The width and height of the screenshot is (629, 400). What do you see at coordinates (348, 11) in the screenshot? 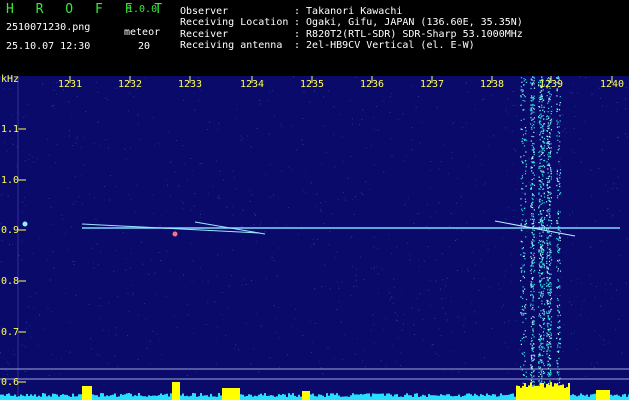
I see `observer-value: : Takanori Kawachi` at bounding box center [348, 11].